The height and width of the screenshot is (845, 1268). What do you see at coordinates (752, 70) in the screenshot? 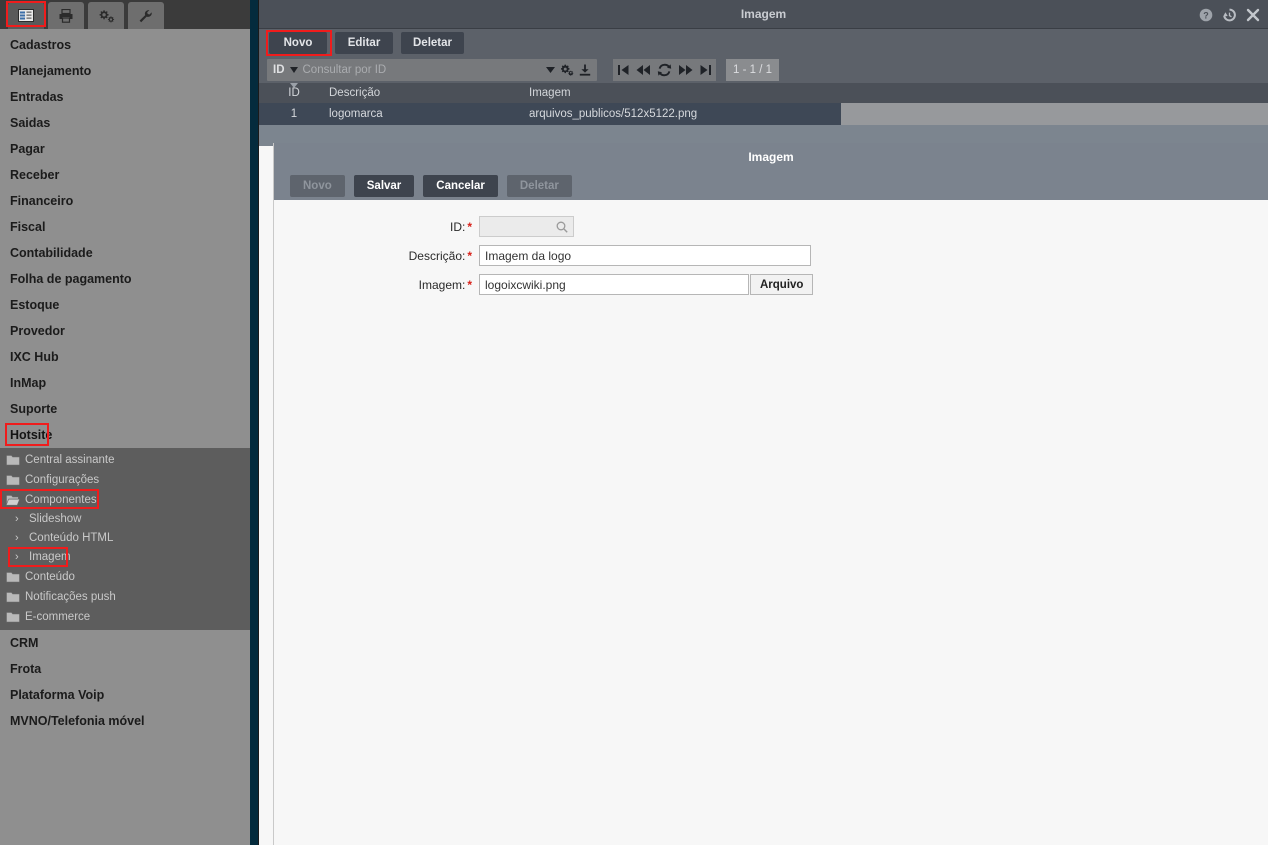
I see `page-count-label: 1 - 1 / 1` at bounding box center [752, 70].